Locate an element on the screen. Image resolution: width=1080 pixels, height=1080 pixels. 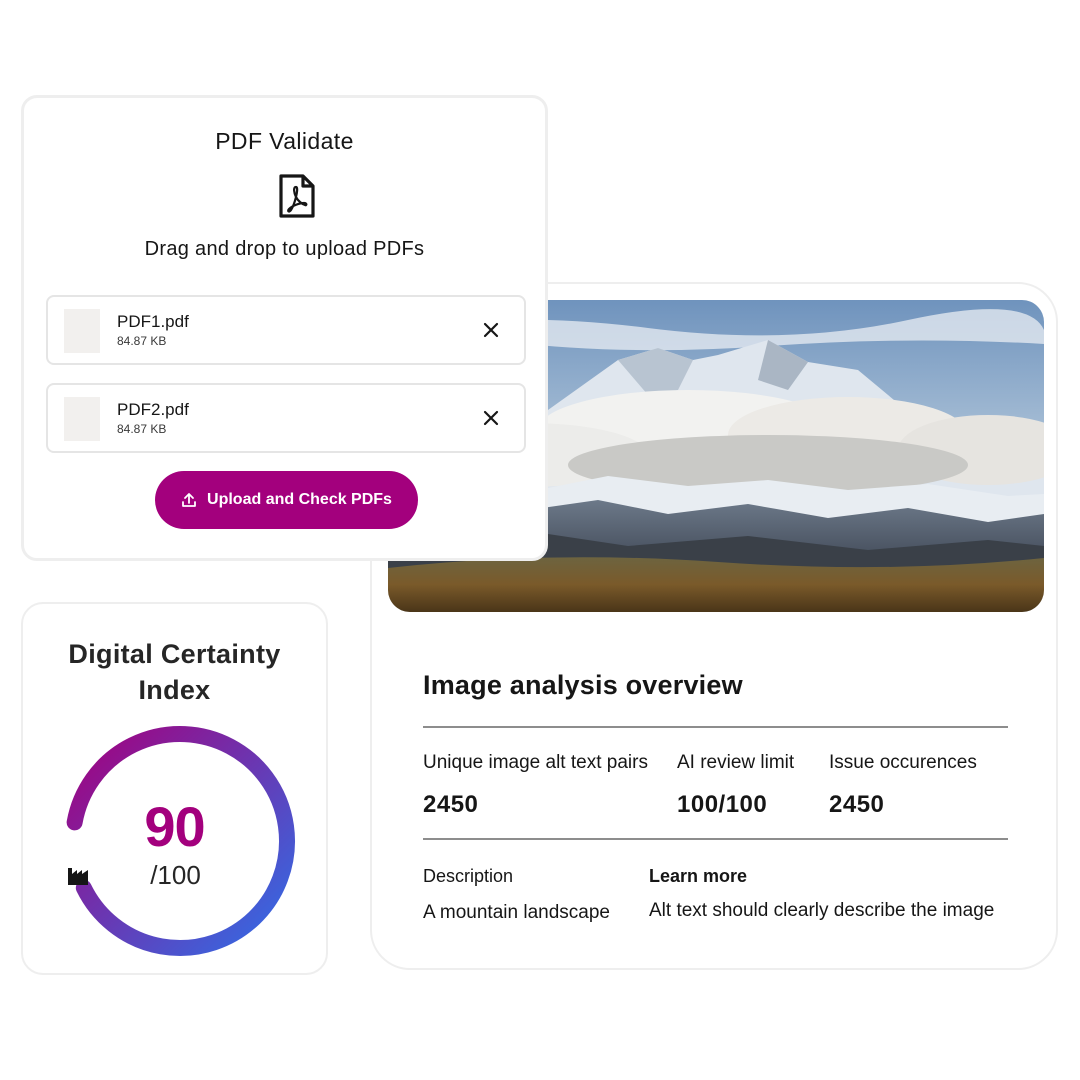
dropzone-instructions: Drag and drop to upload PDFs is located at coordinates (284, 249).